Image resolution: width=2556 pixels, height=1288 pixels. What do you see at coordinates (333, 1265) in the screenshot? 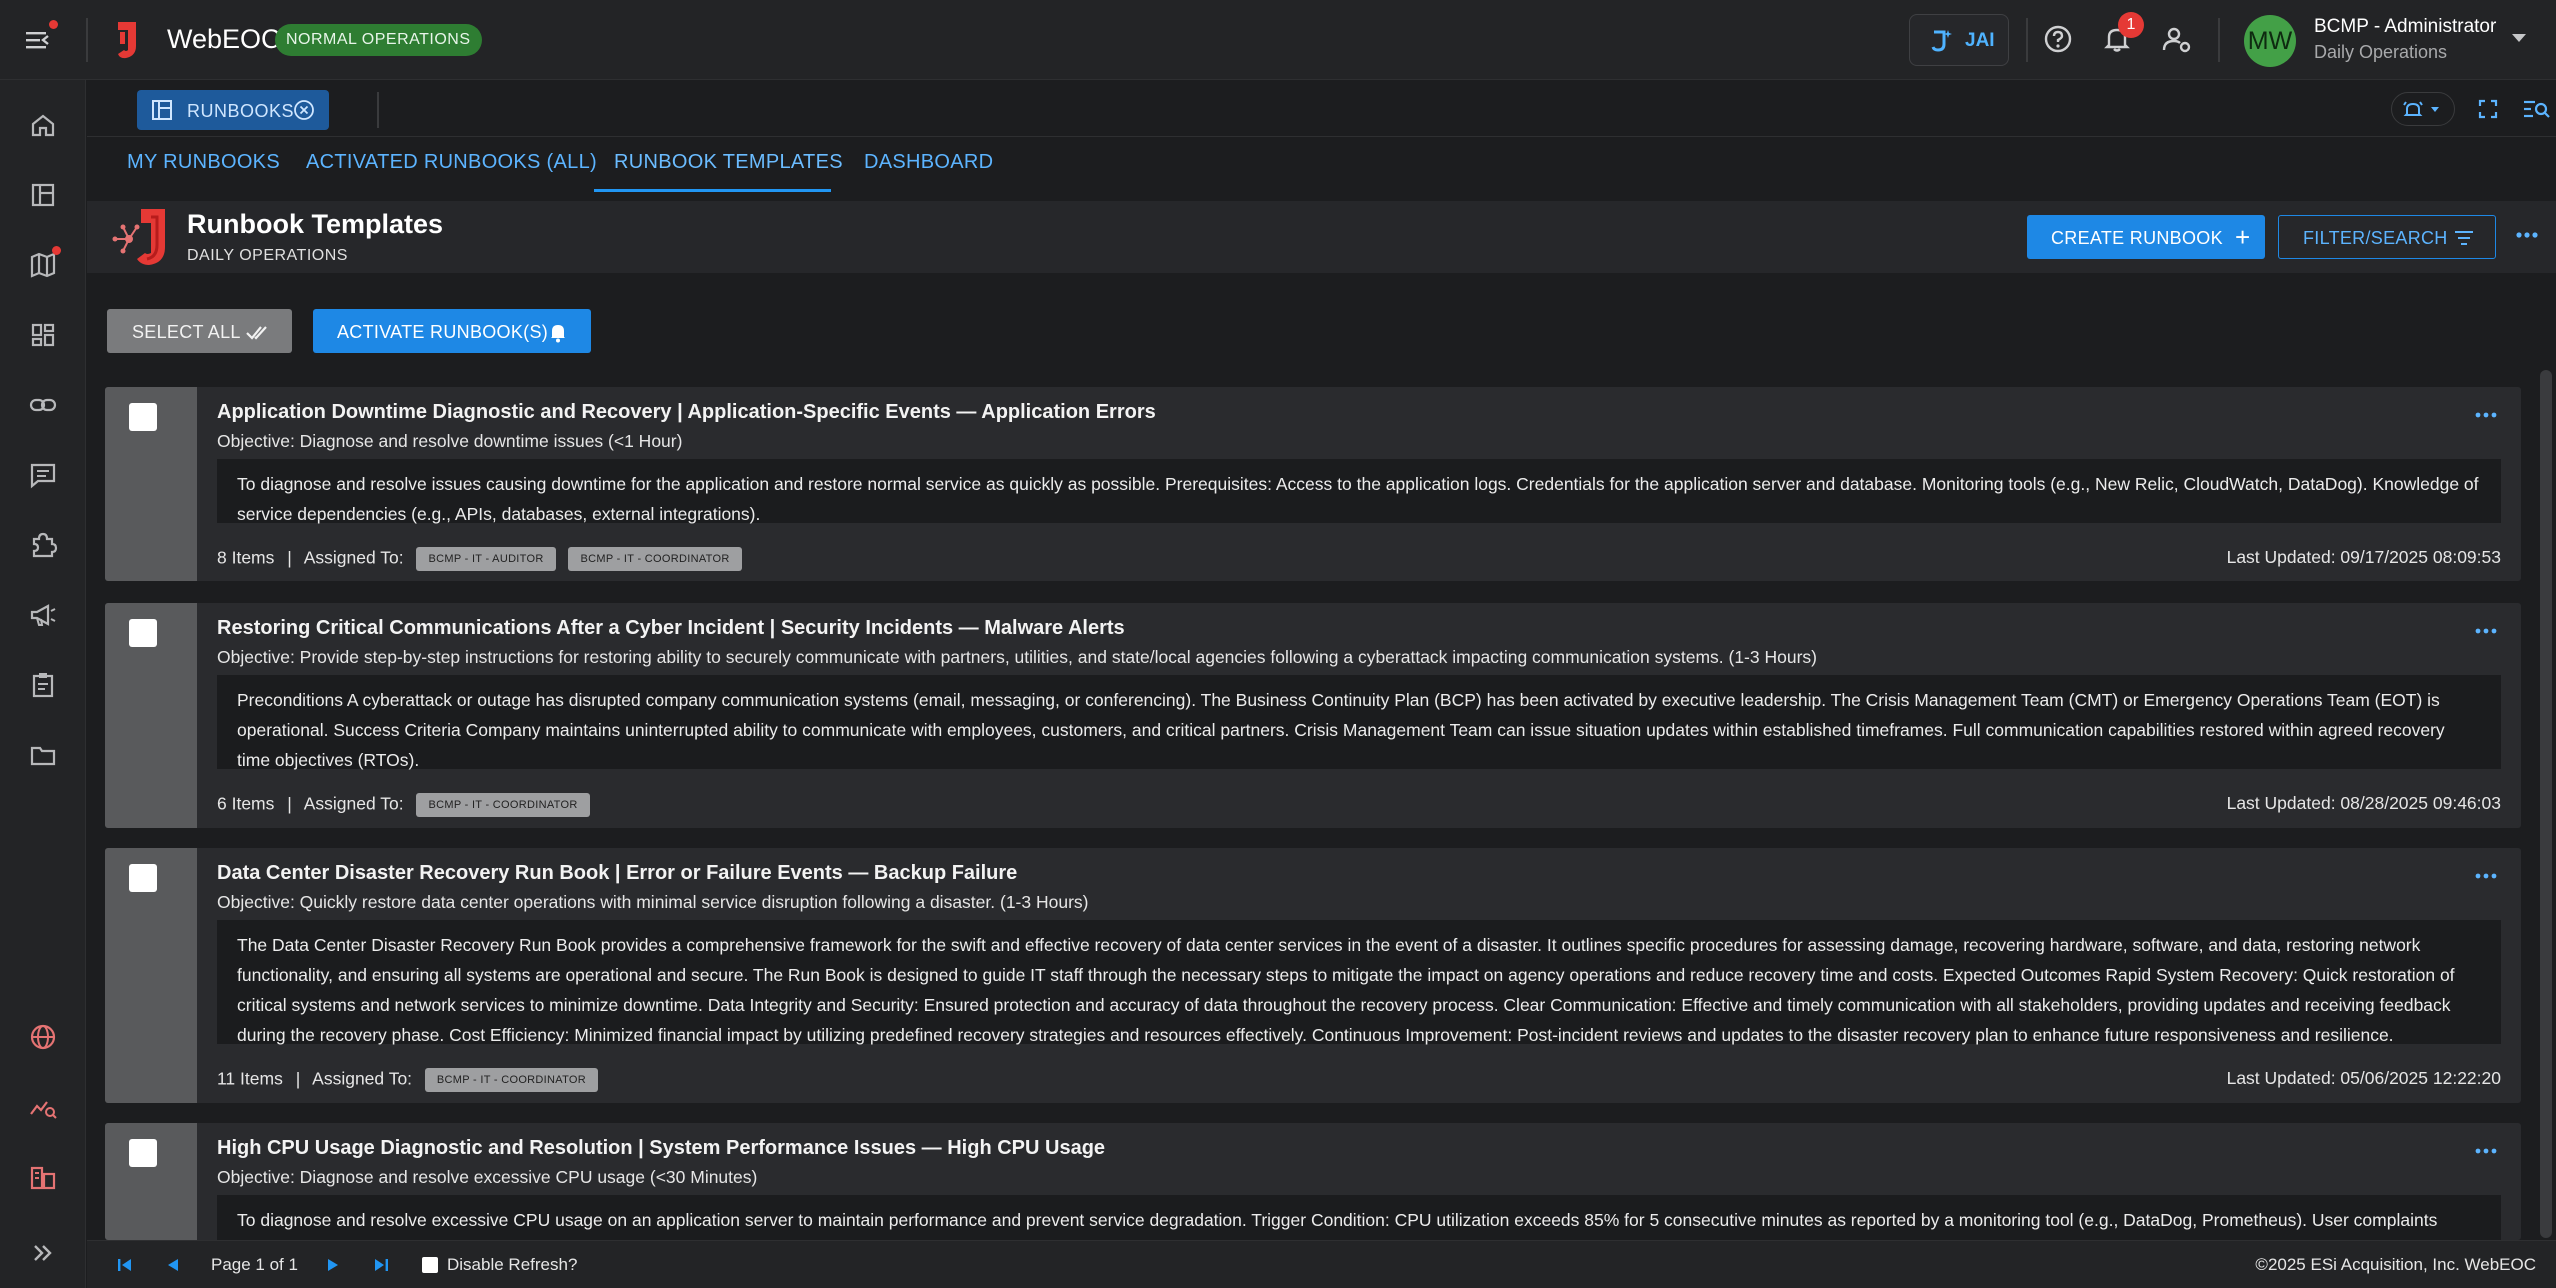
I see `next-page-icon` at bounding box center [333, 1265].